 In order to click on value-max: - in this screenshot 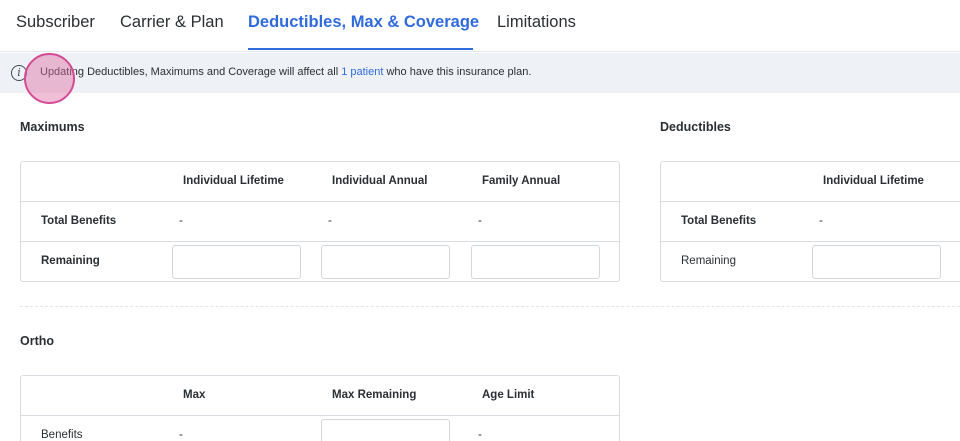, I will do `click(181, 435)`.